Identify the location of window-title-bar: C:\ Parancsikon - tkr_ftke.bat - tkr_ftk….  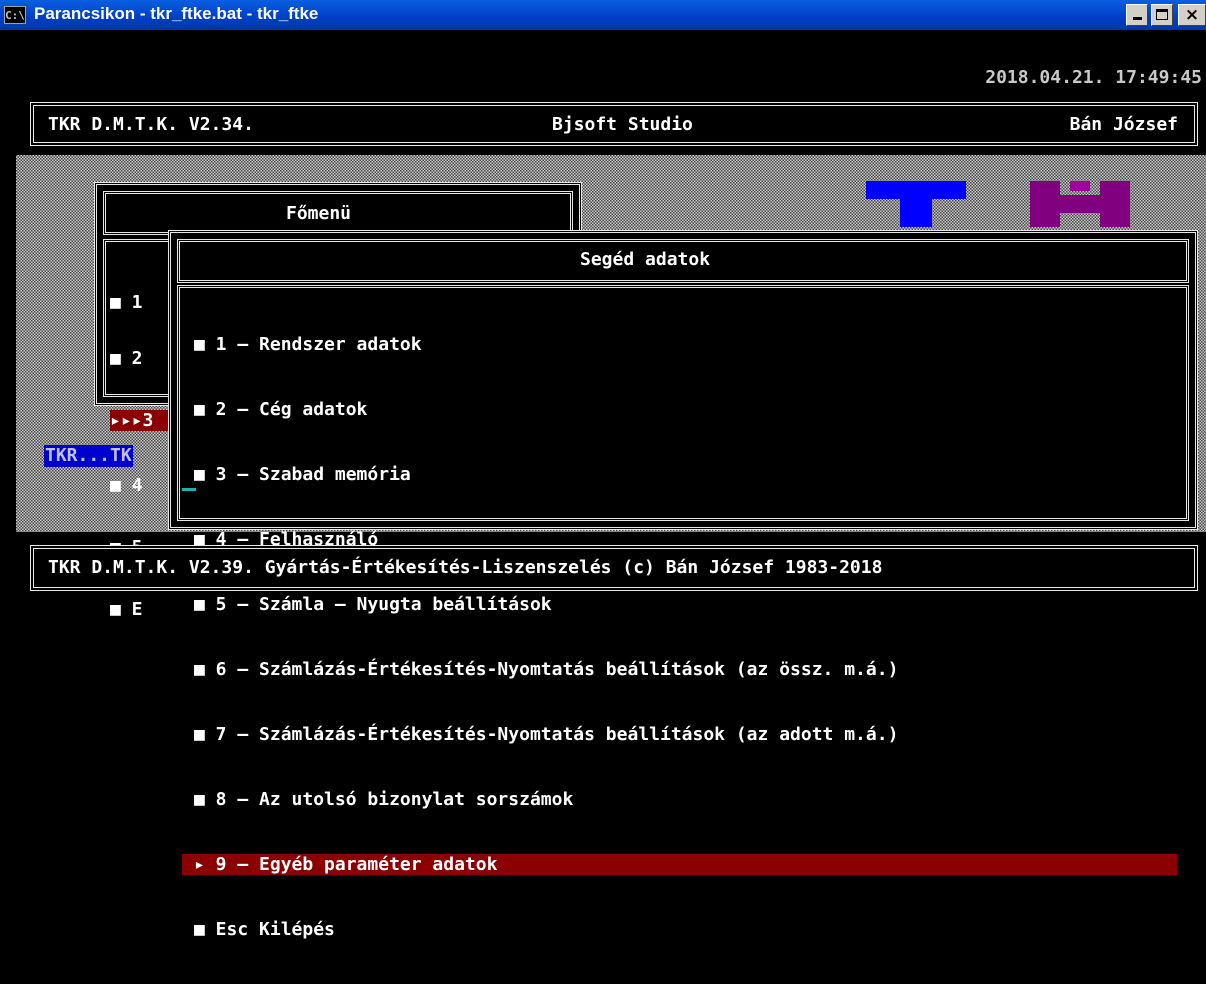
(603, 15).